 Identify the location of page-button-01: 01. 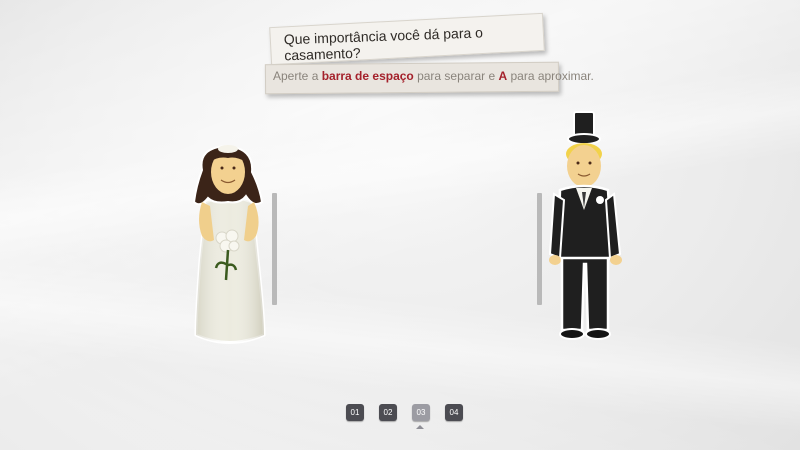
(355, 412).